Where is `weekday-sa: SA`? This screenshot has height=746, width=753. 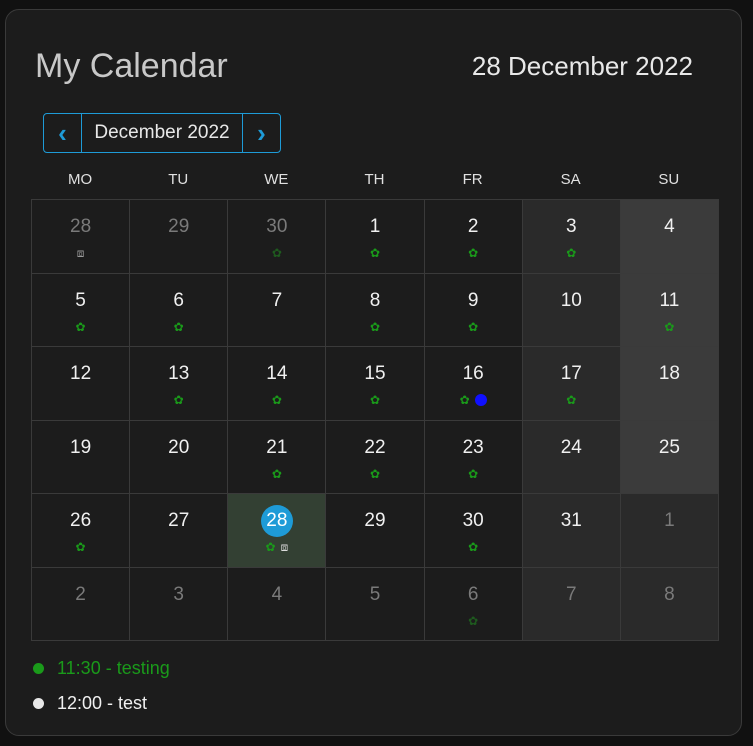 weekday-sa: SA is located at coordinates (570, 179).